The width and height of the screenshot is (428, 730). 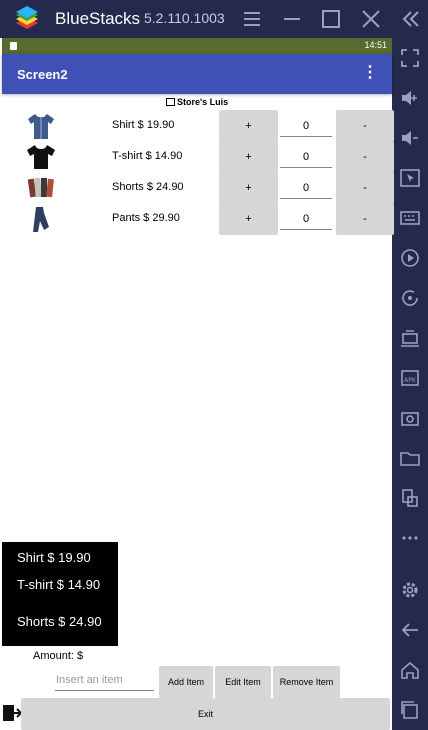 I want to click on keyboard-icon, so click(x=410, y=218).